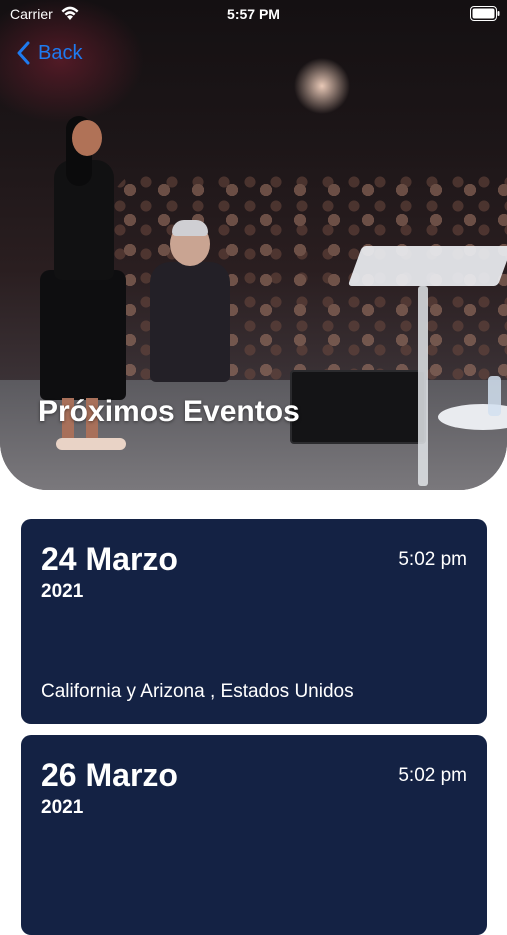 The height and width of the screenshot is (935, 507). What do you see at coordinates (60, 52) in the screenshot?
I see `back-label: Back` at bounding box center [60, 52].